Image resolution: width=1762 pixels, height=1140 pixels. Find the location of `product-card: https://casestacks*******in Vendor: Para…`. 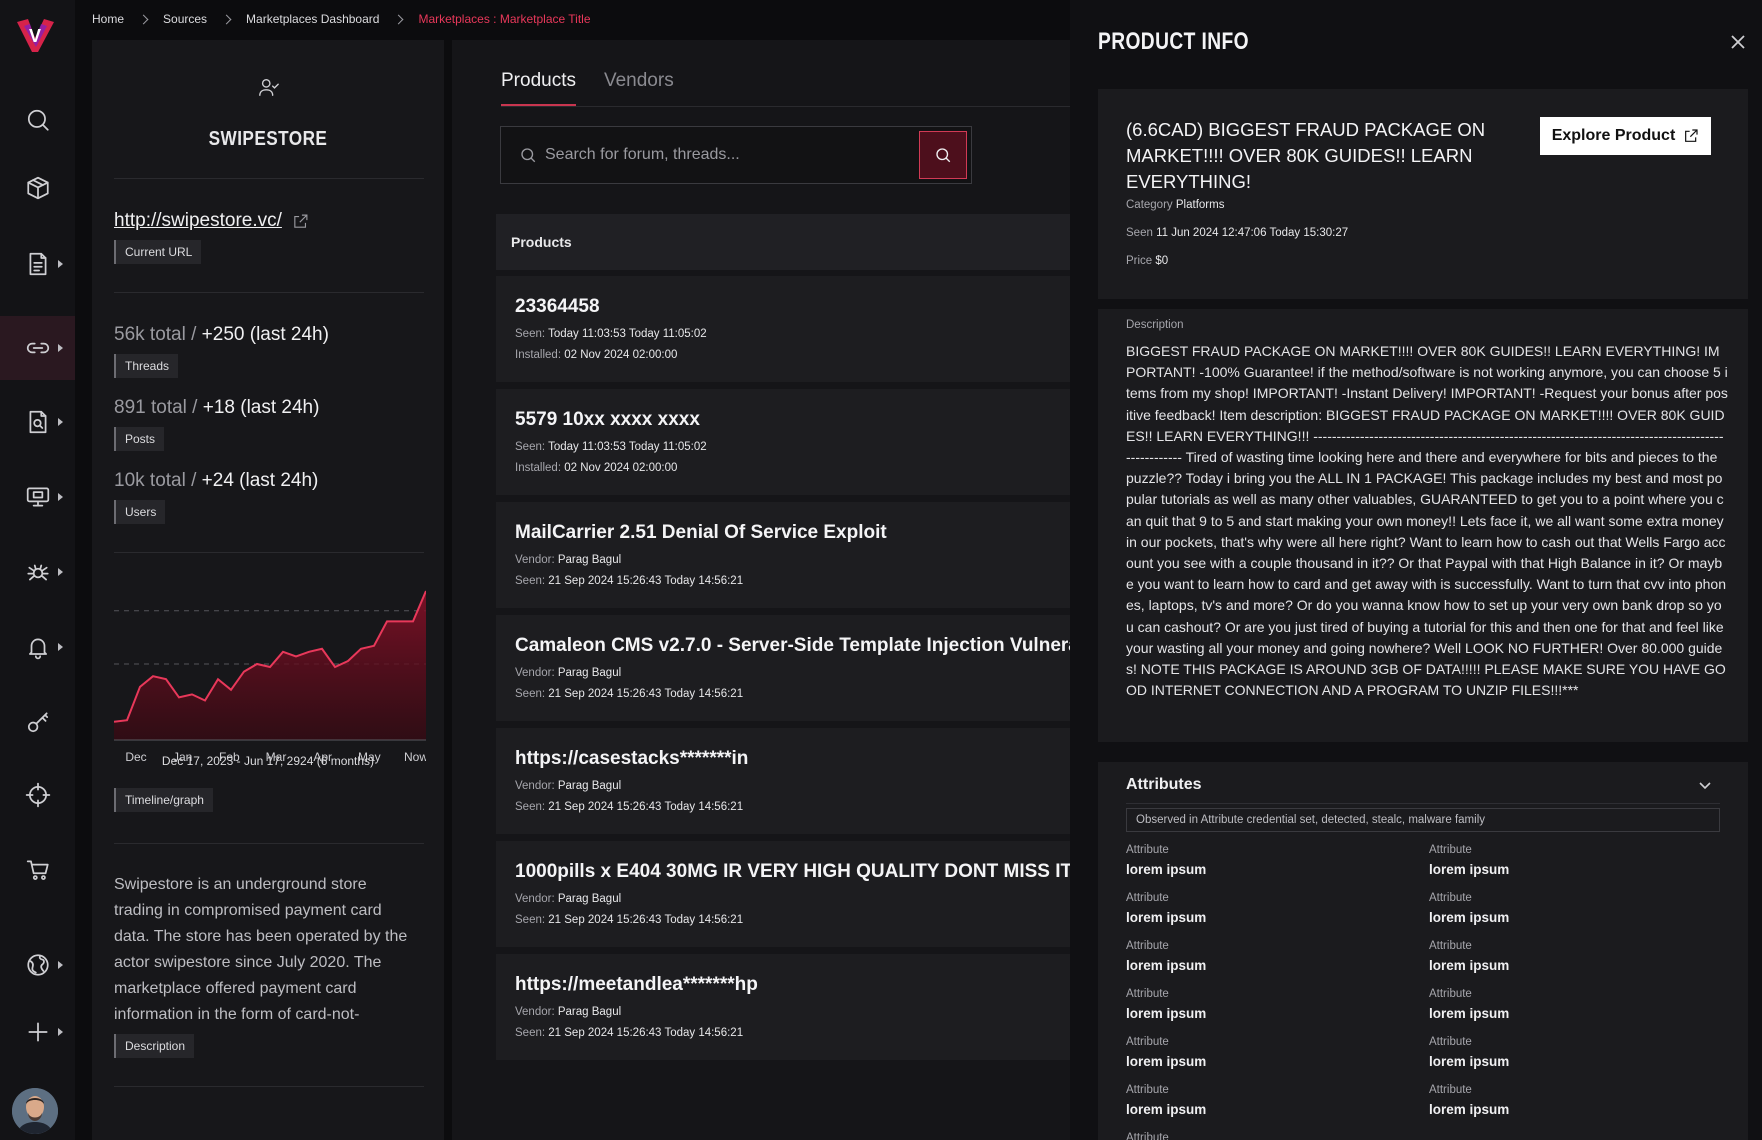

product-card: https://casestacks*******in Vendor: Para… is located at coordinates (783, 781).